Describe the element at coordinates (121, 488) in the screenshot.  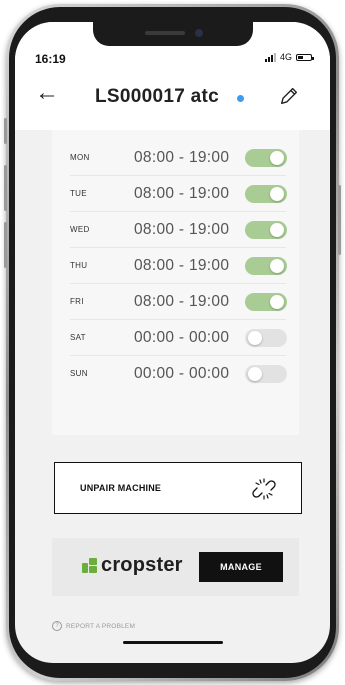
I see `unpair-machine-label: UNPAIR MACHINE` at that location.